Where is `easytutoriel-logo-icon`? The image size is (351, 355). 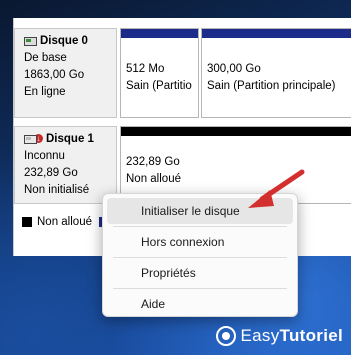 easytutoriel-logo-icon is located at coordinates (225, 336).